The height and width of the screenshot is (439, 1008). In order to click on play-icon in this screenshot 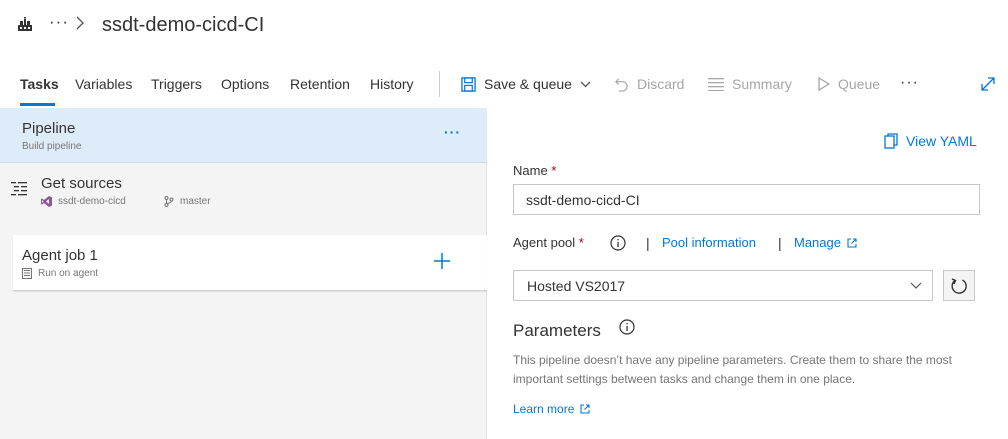, I will do `click(824, 84)`.